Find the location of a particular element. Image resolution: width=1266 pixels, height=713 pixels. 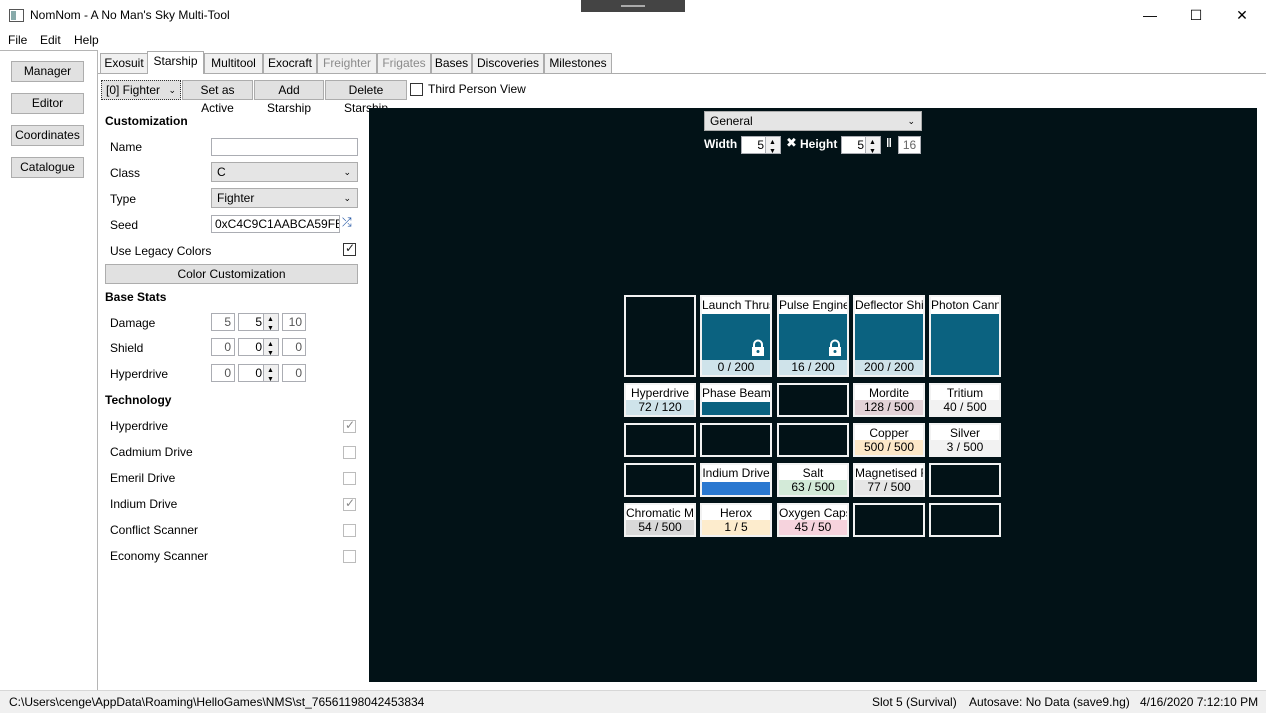

base-stats-header: Base Stats is located at coordinates (136, 297).